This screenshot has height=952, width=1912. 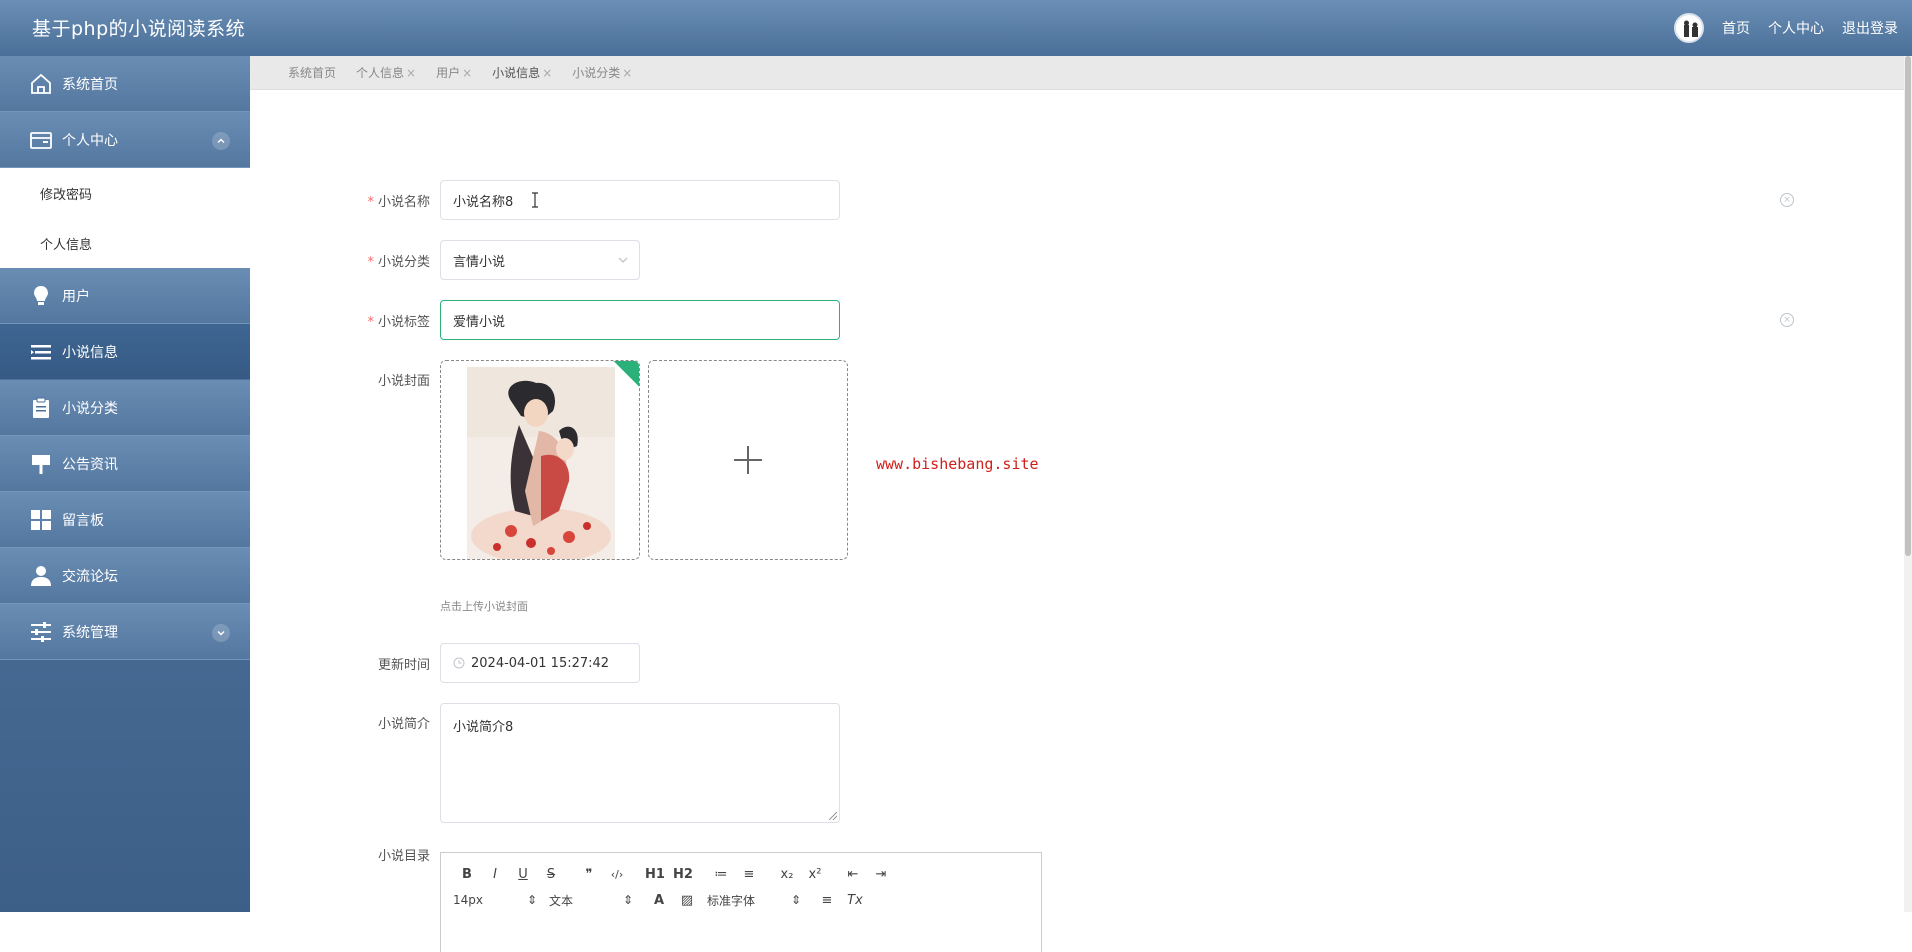 What do you see at coordinates (551, 874) in the screenshot?
I see `strike-button: S` at bounding box center [551, 874].